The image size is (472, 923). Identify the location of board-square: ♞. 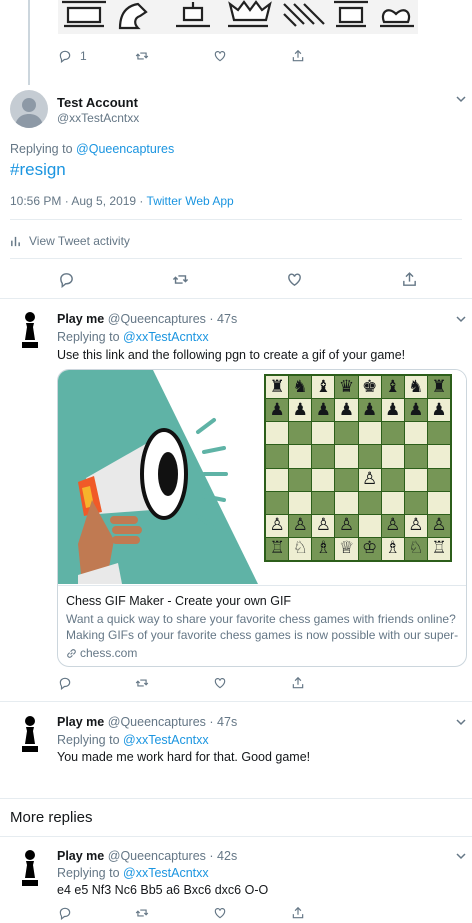
(300, 387).